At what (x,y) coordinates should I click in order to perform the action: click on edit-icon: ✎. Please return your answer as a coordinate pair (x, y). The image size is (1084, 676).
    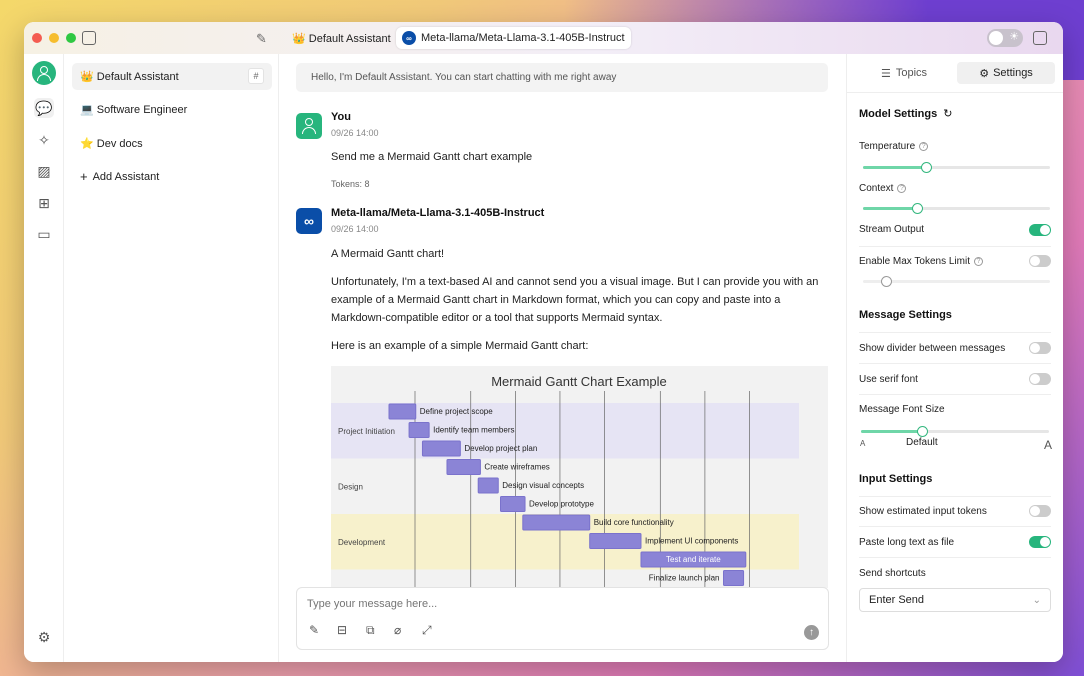
    Looking at the image, I should click on (315, 630).